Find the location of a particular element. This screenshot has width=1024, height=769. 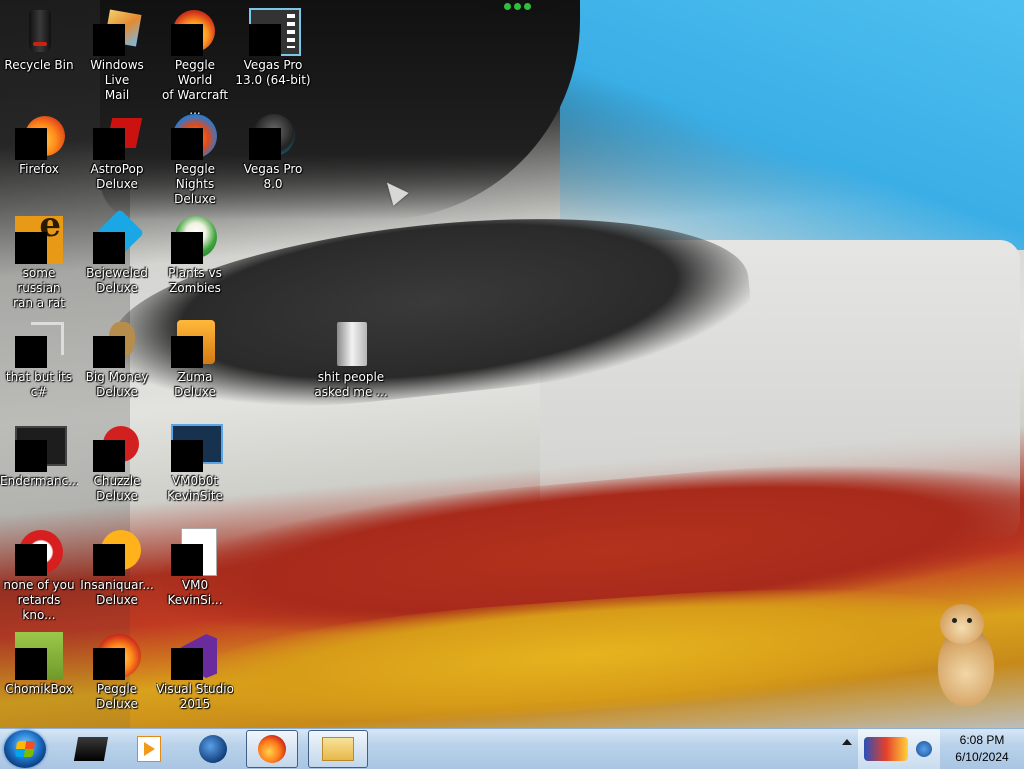

clock-time: 6:08 PM is located at coordinates (982, 740).